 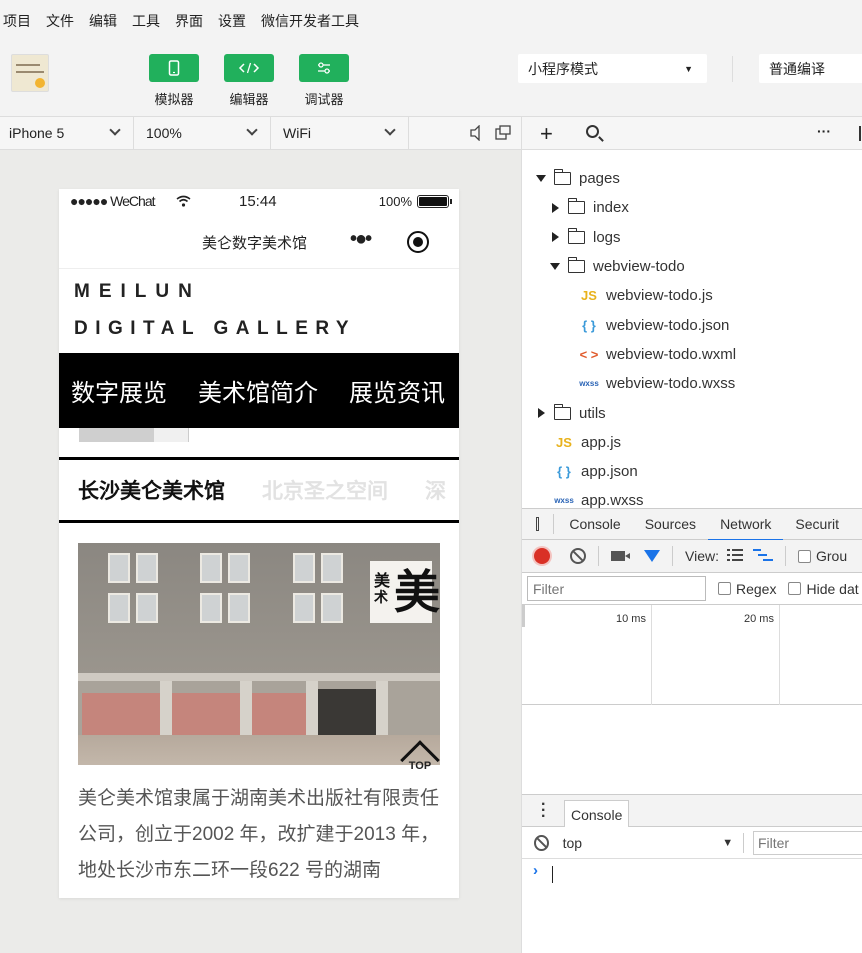 I want to click on simulator-button: 模拟器, so click(x=174, y=81).